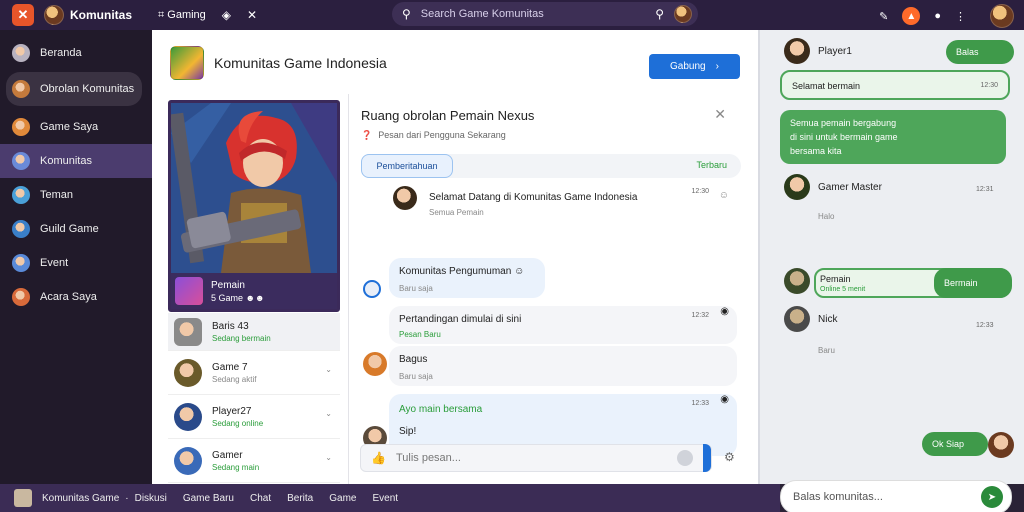  Describe the element at coordinates (895, 85) in the screenshot. I see `right-message-bubble: Selamat bermain 12:30` at that location.